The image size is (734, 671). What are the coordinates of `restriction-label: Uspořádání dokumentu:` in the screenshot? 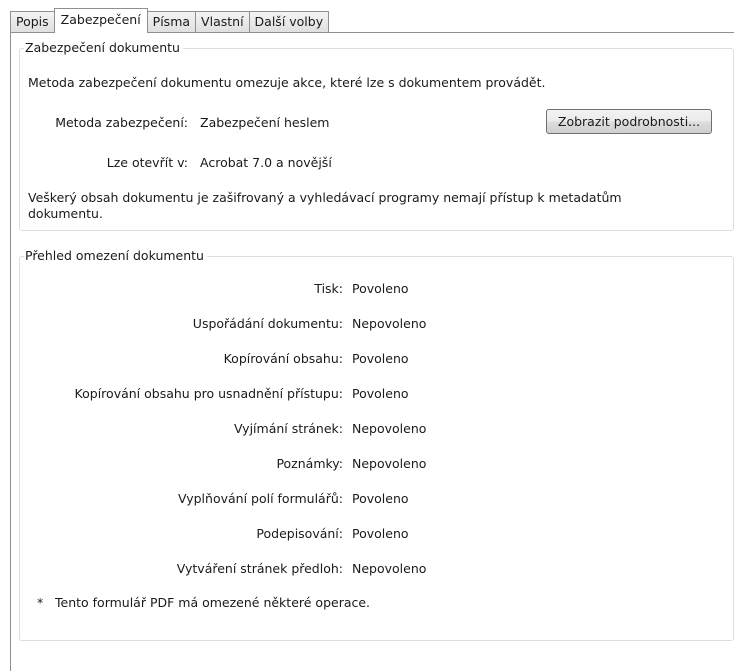 It's located at (267, 323).